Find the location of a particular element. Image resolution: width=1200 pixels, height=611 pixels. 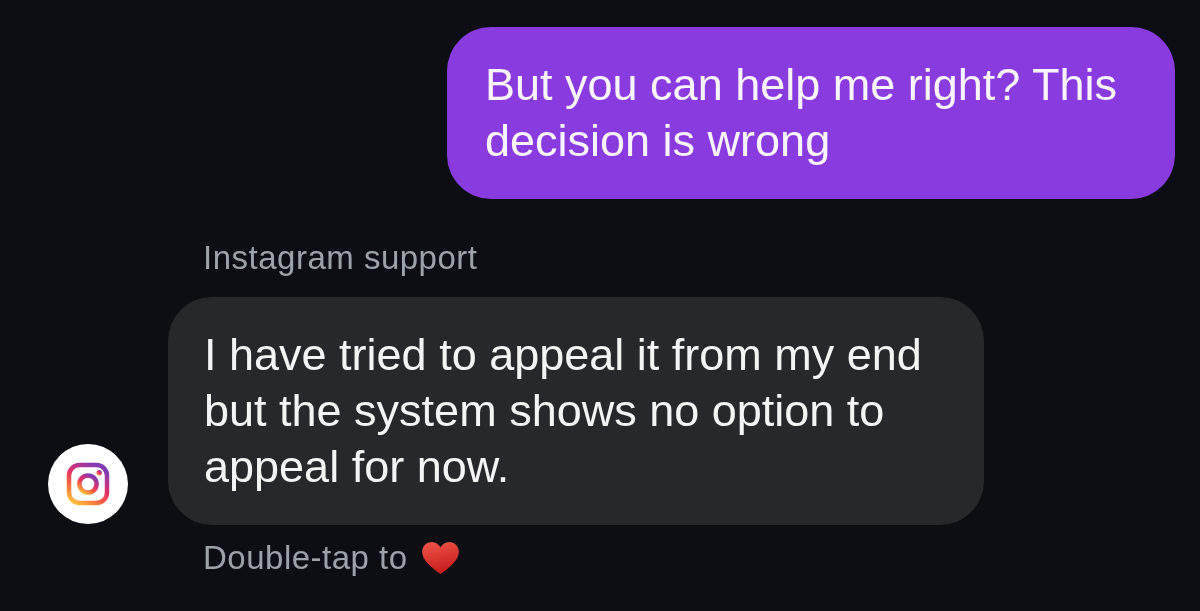

camera-icon is located at coordinates (88, 484).